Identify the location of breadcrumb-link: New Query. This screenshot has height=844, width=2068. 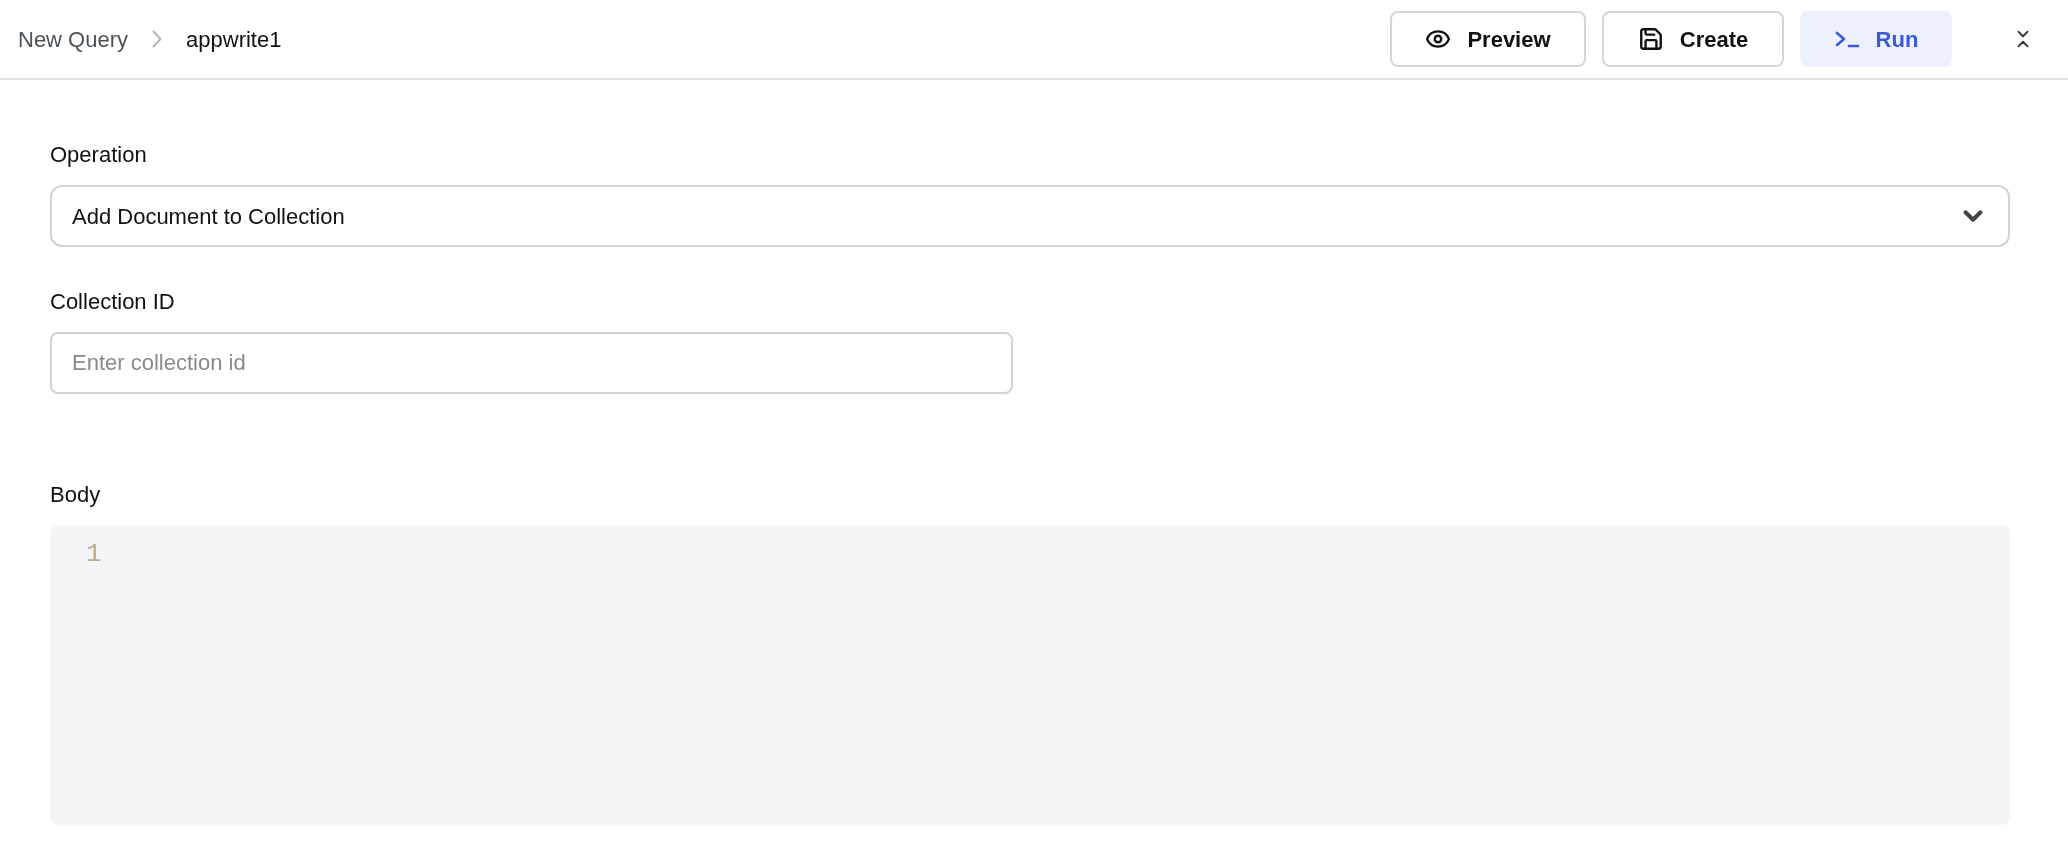
(73, 39).